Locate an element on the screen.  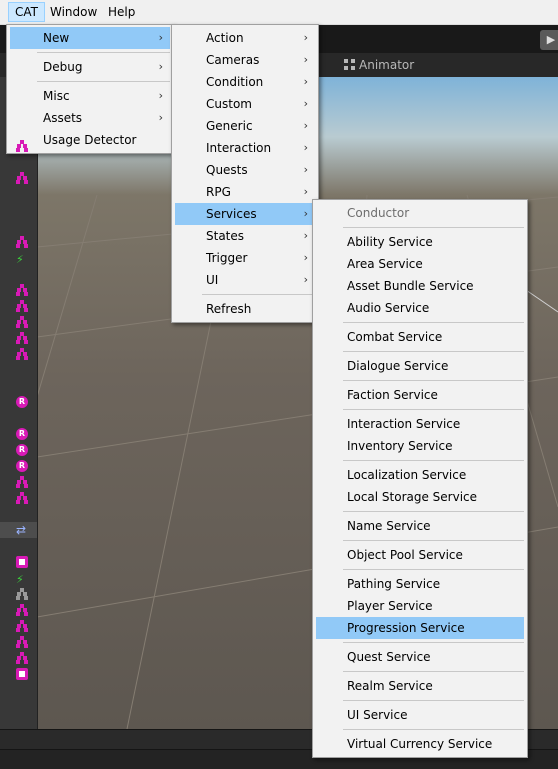
menu-item-label: Ability Service is located at coordinates (390, 242).